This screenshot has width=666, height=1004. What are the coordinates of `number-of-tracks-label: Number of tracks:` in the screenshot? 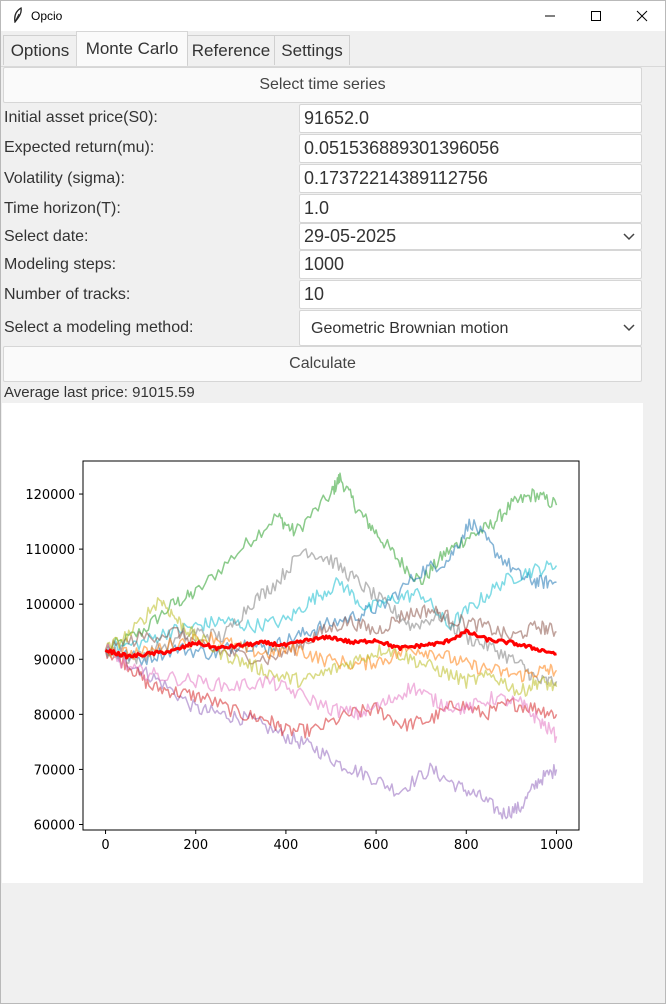 It's located at (67, 294).